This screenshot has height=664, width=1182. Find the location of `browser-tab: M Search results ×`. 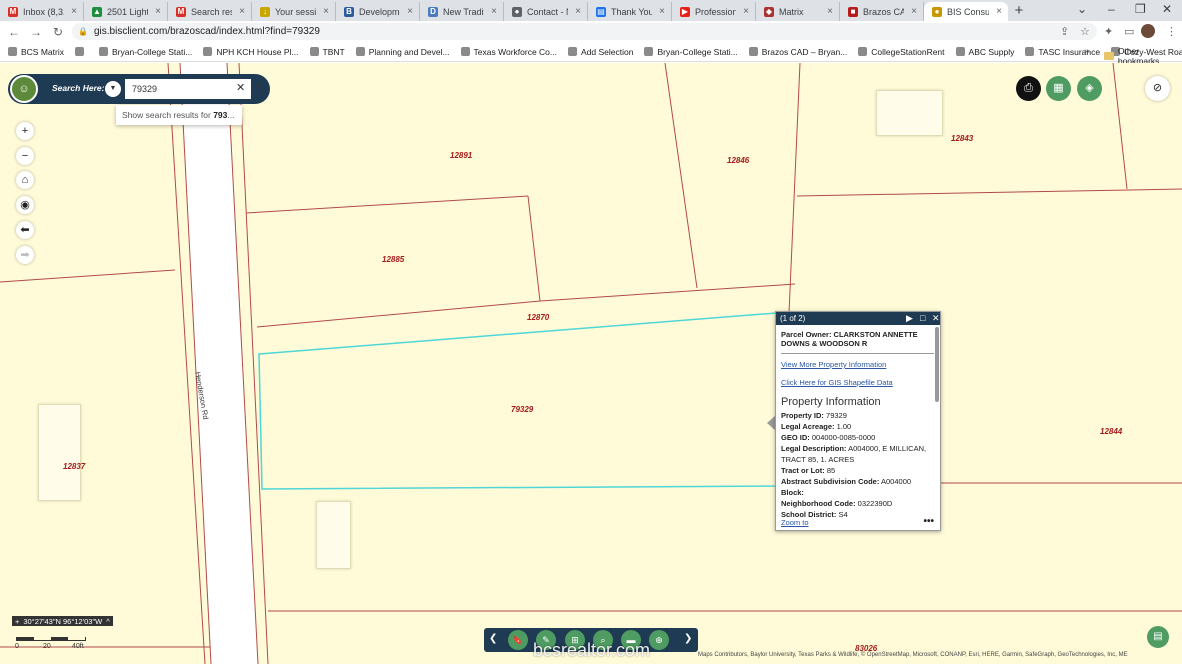

browser-tab: M Search results × is located at coordinates (210, 11).